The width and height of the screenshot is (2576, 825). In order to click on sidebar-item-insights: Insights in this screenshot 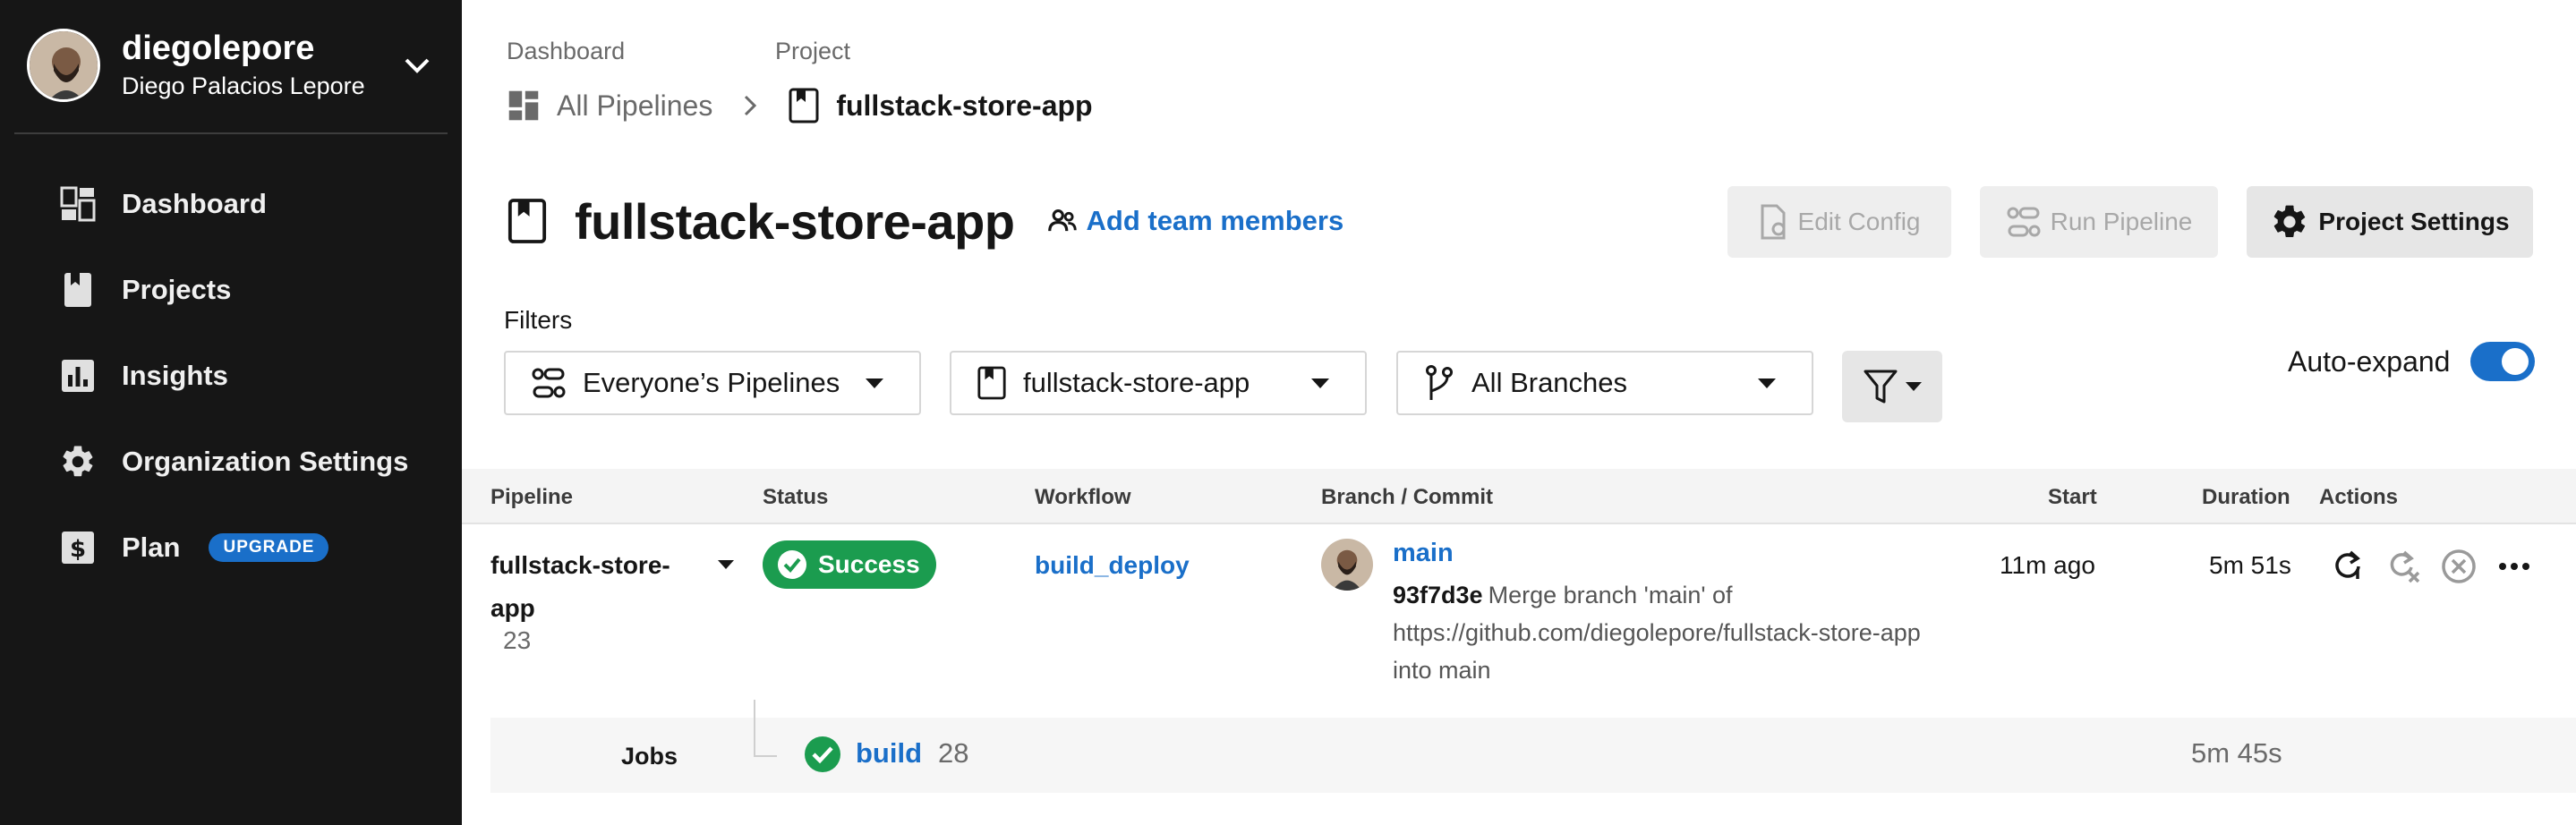, I will do `click(231, 376)`.